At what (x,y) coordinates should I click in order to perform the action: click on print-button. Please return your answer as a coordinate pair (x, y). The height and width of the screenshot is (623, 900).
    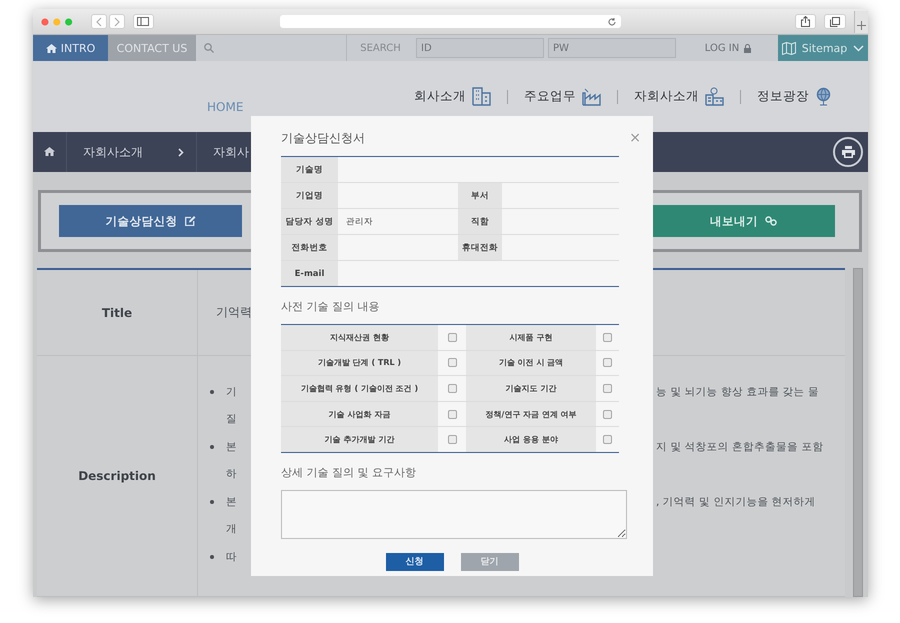
    Looking at the image, I should click on (848, 152).